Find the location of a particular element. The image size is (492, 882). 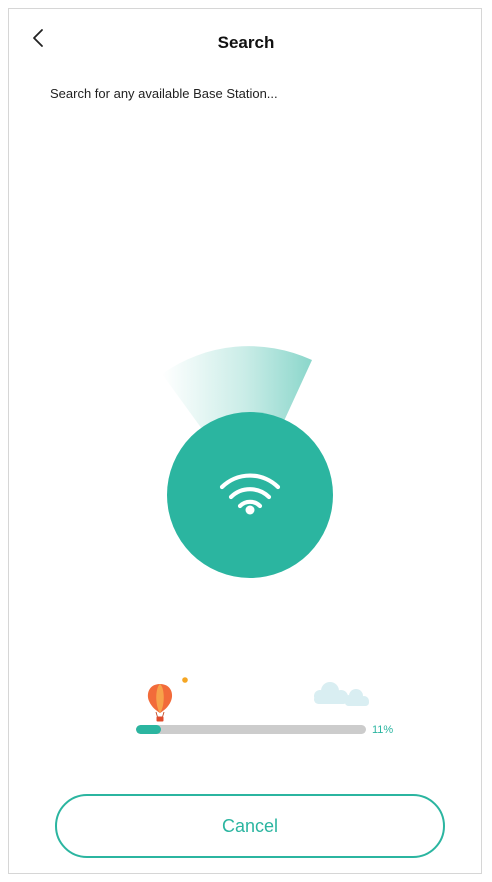

cloud-icon is located at coordinates (341, 694).